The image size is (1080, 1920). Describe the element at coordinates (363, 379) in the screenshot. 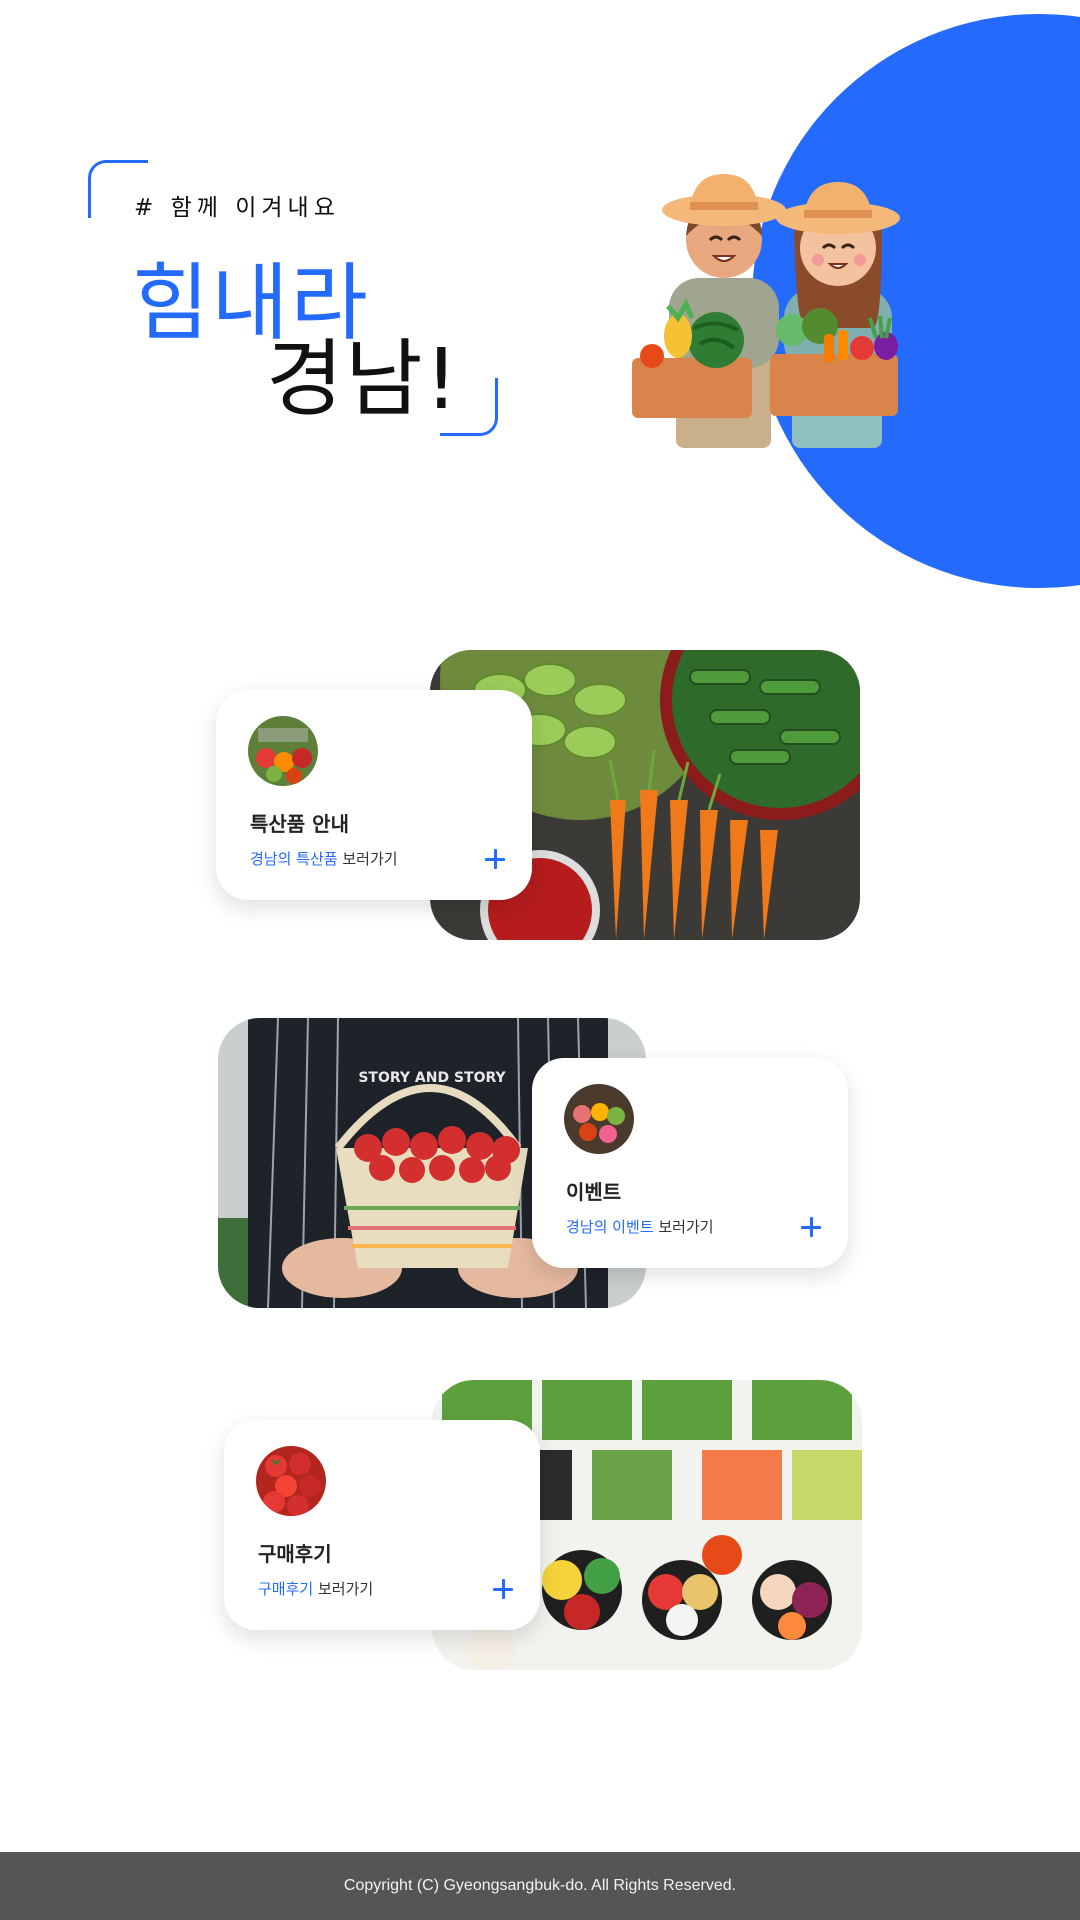

I see `hero-headline-line2: 경남!` at that location.